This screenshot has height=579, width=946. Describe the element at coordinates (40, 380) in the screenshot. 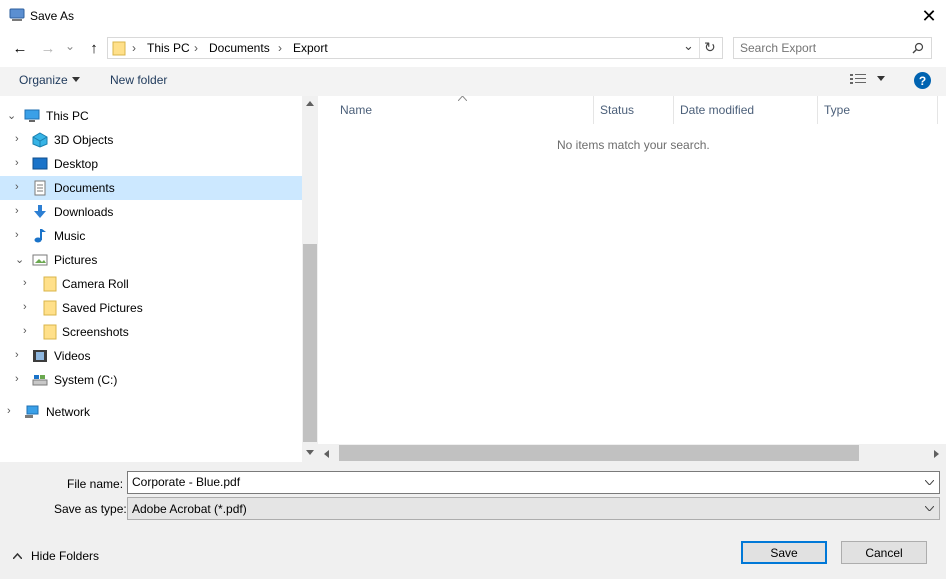

I see `drive-icon` at that location.